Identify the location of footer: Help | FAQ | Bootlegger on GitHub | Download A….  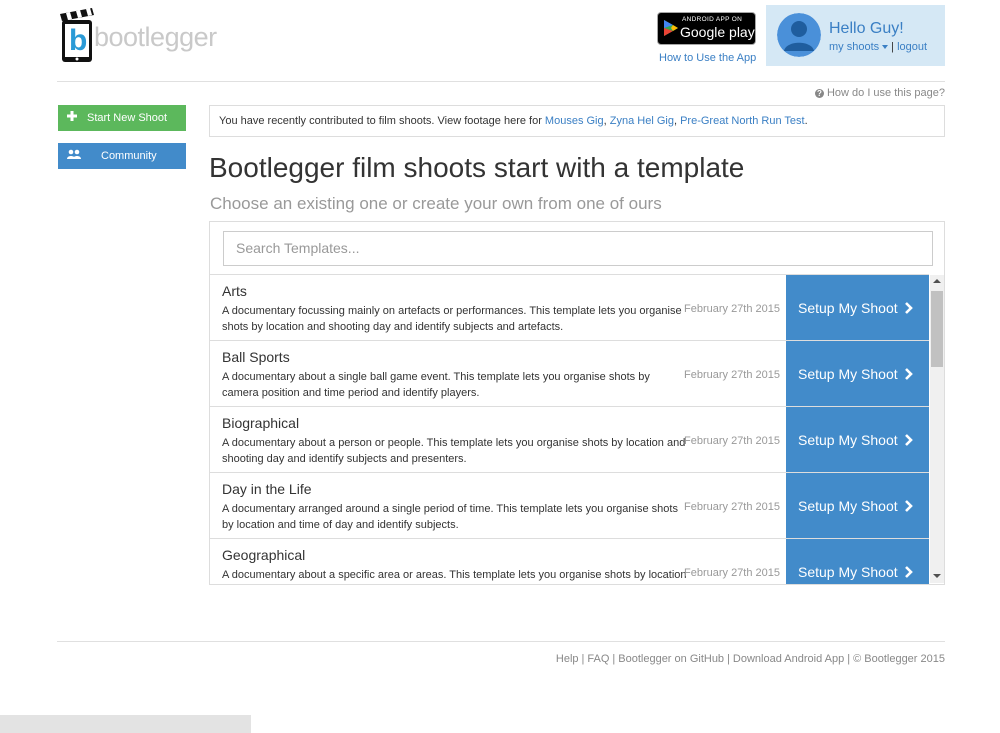
(750, 659).